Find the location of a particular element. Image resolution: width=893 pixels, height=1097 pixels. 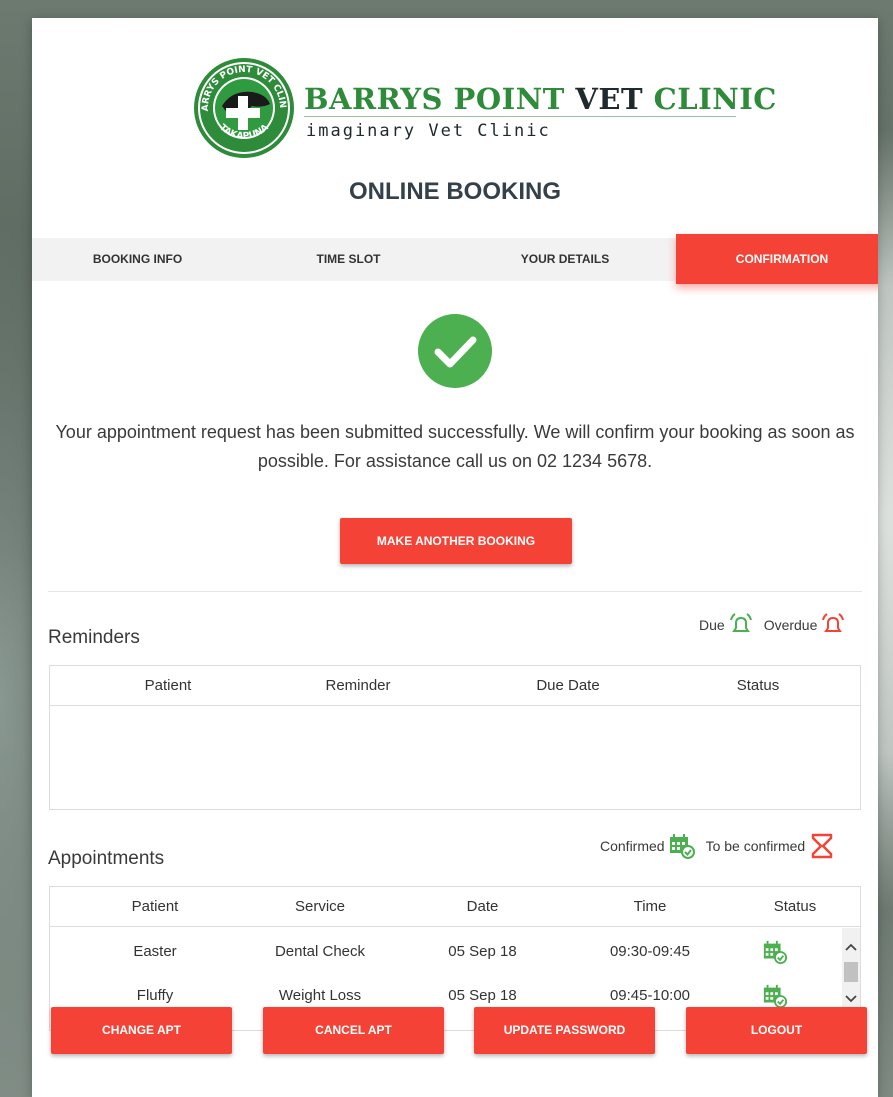

step-time-slot: TIME SLOT is located at coordinates (348, 259).